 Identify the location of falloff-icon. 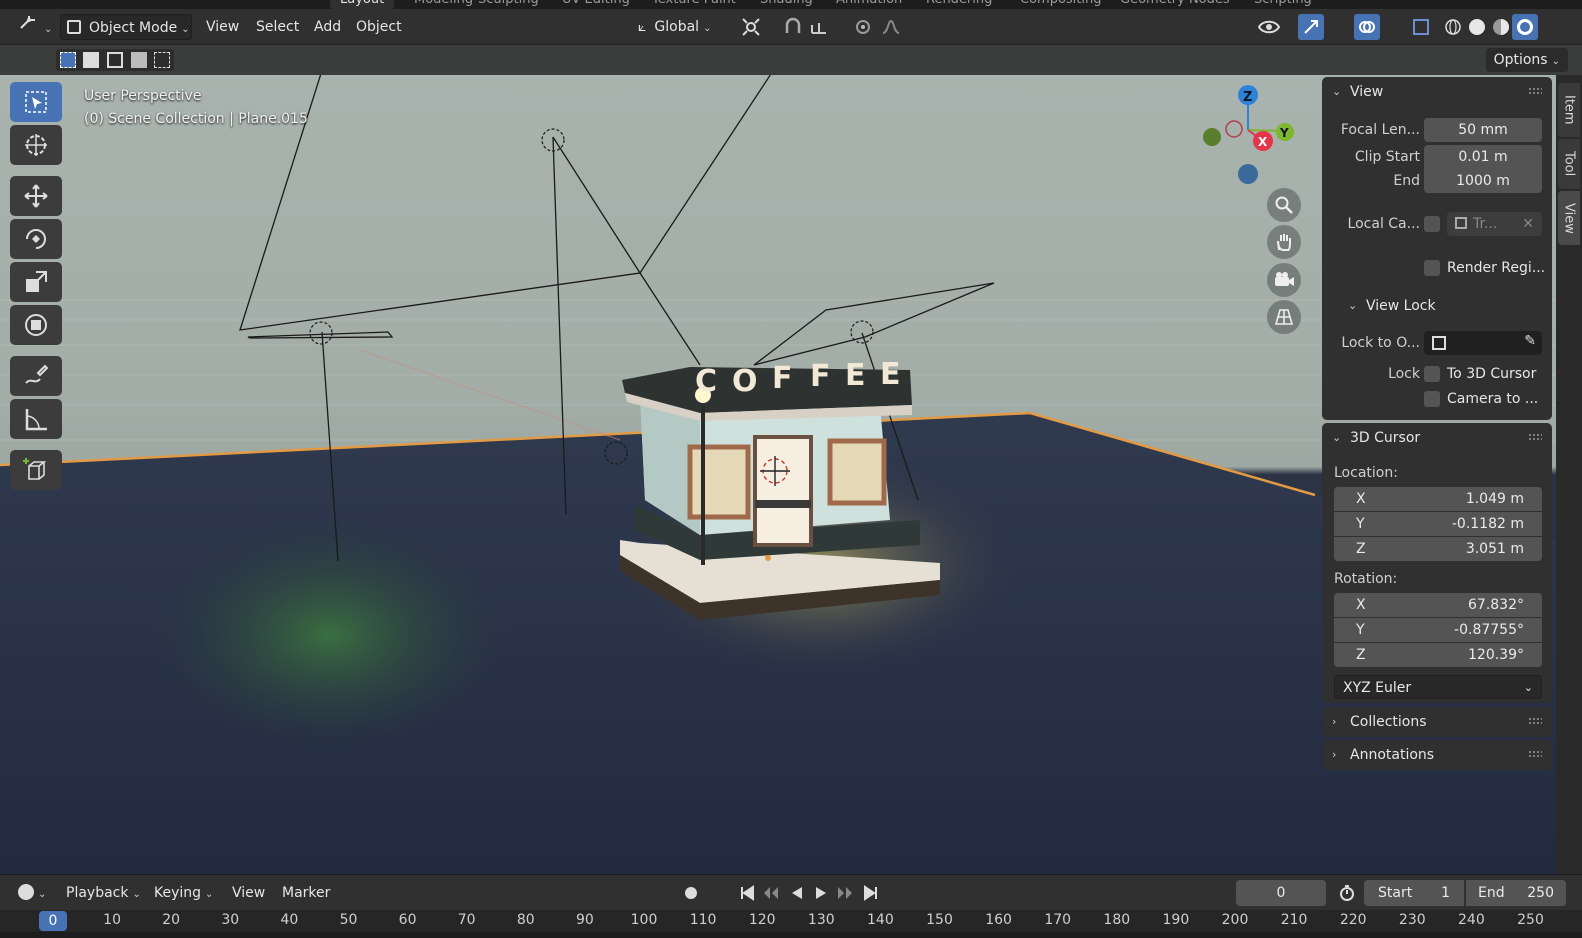
(891, 27).